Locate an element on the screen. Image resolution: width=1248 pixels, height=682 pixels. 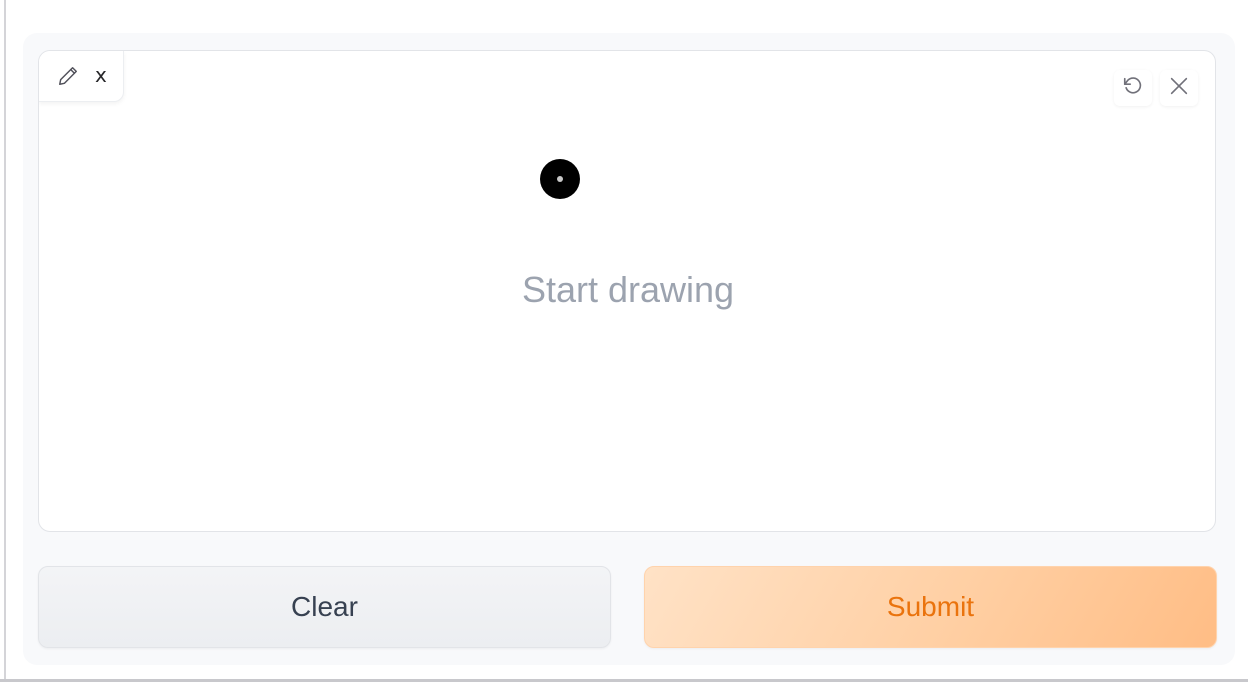
canvas-label: x is located at coordinates (101, 75).